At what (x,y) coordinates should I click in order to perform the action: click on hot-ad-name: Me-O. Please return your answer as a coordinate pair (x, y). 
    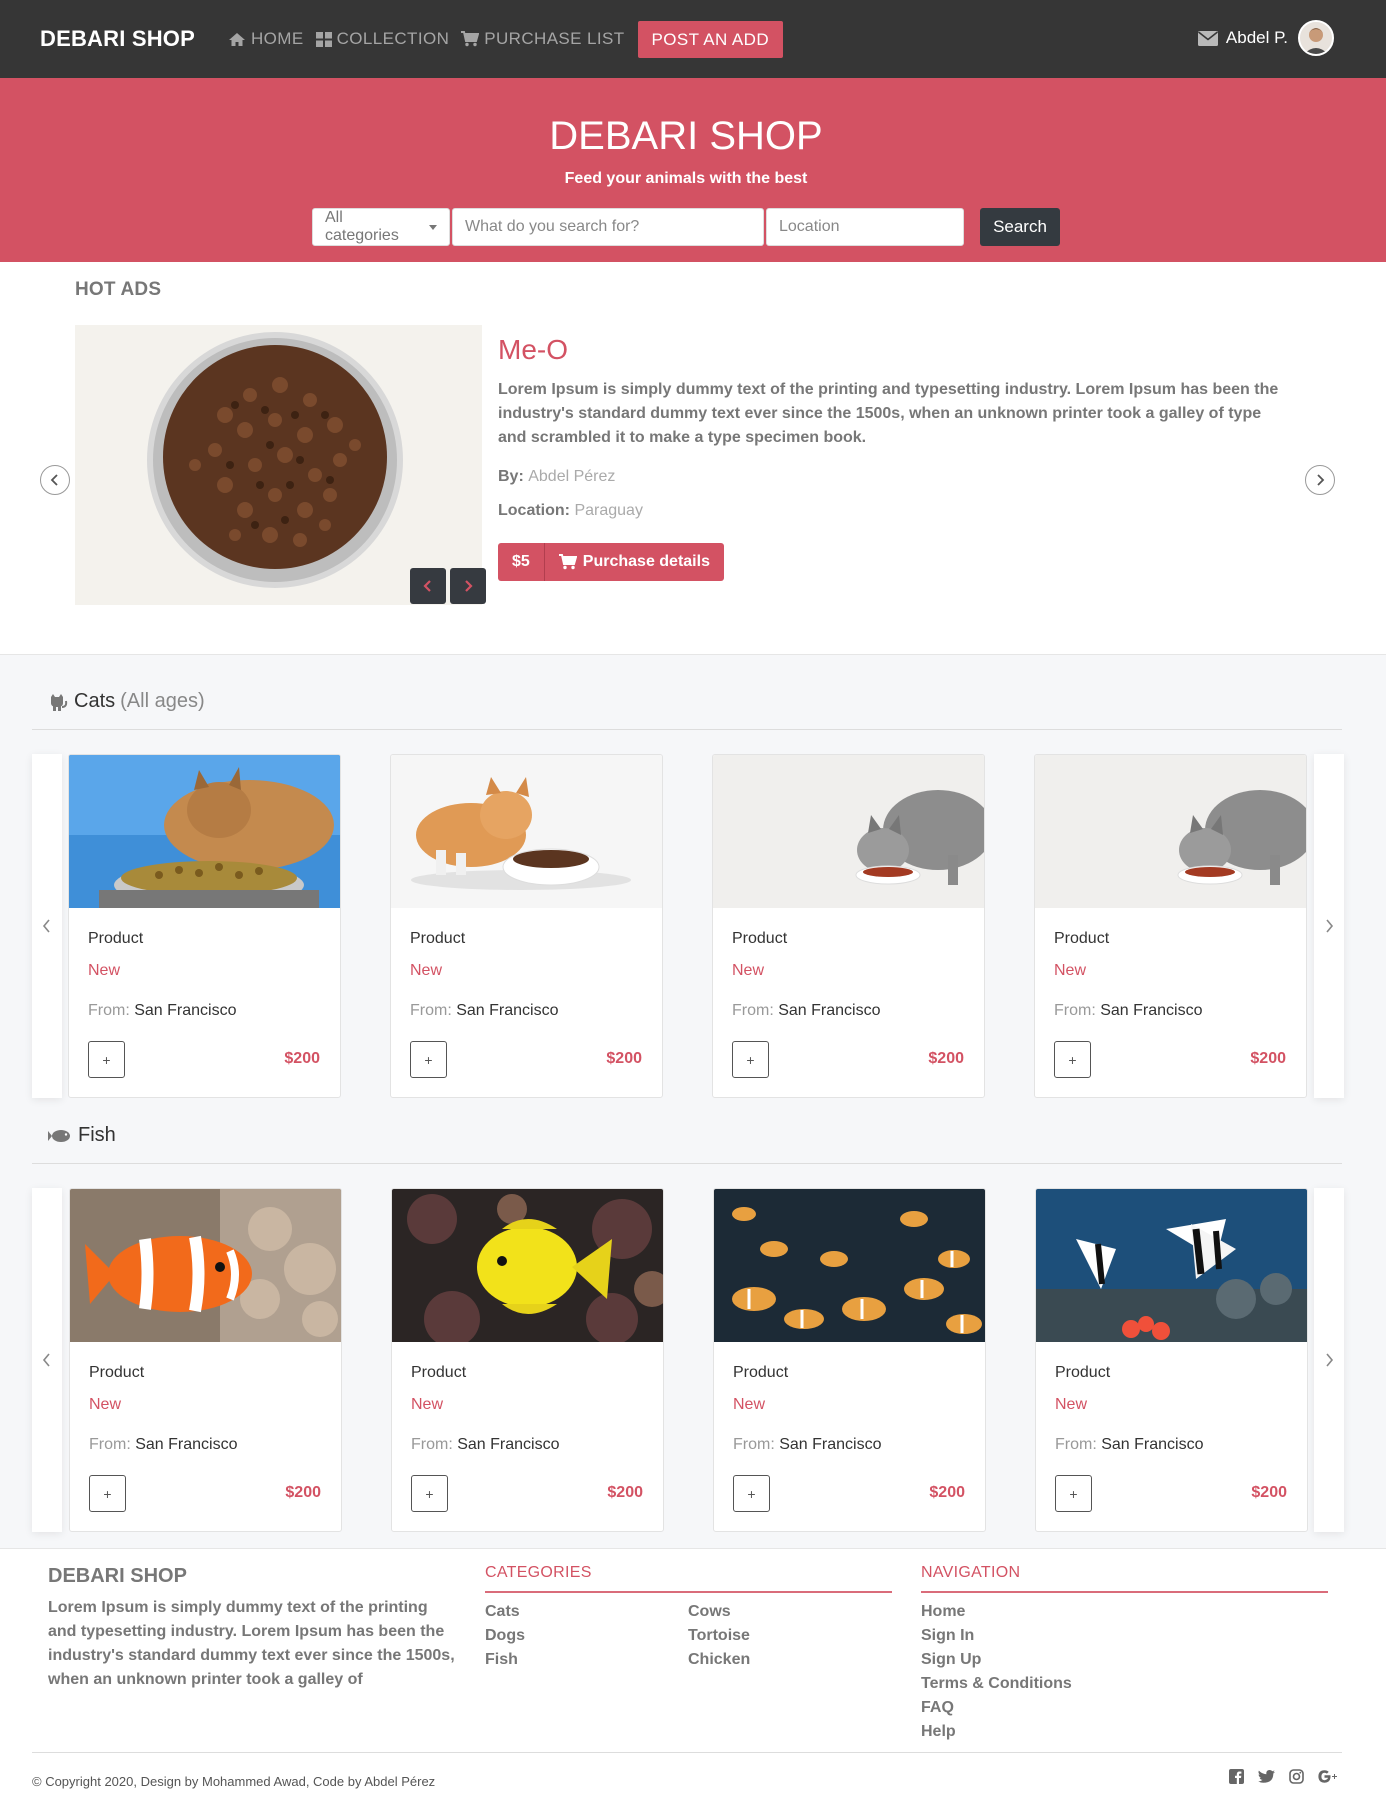
    Looking at the image, I should click on (893, 350).